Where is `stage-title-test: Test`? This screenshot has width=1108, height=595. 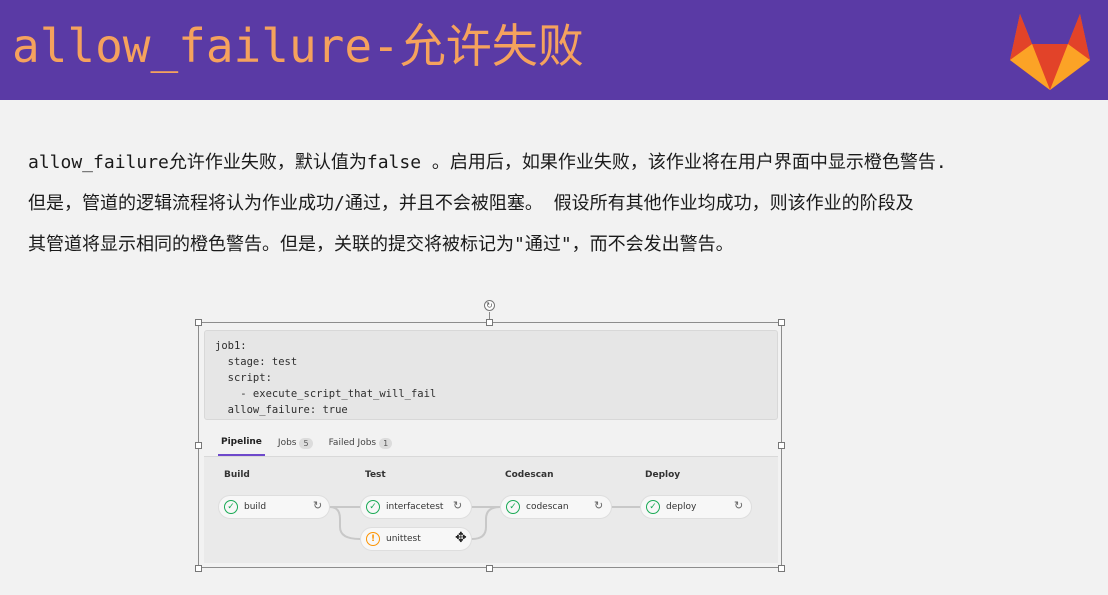 stage-title-test: Test is located at coordinates (375, 475).